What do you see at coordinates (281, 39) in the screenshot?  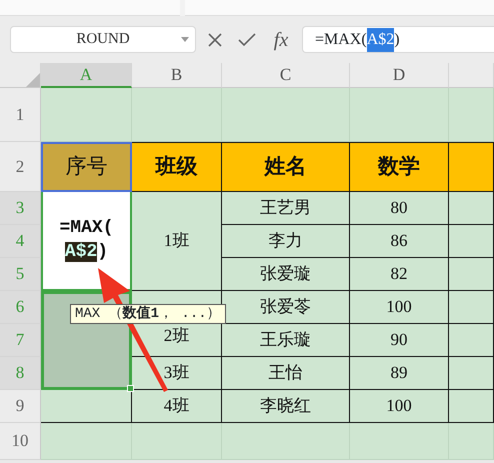 I see `function-button: fx` at bounding box center [281, 39].